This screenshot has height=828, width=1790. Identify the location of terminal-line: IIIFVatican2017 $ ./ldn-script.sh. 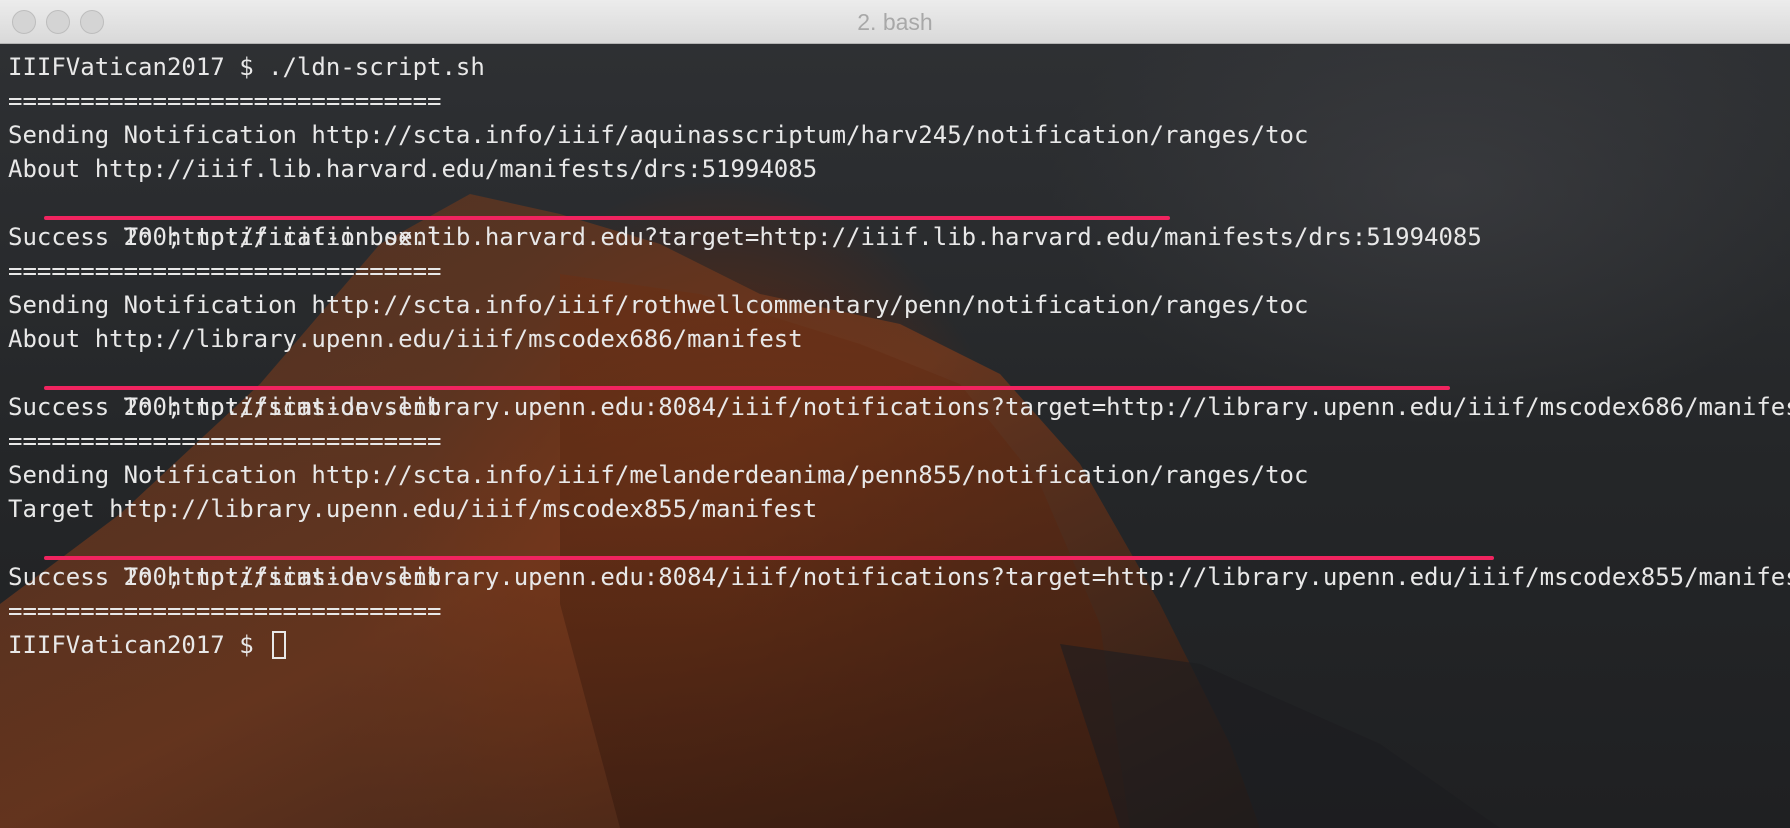
(246, 67).